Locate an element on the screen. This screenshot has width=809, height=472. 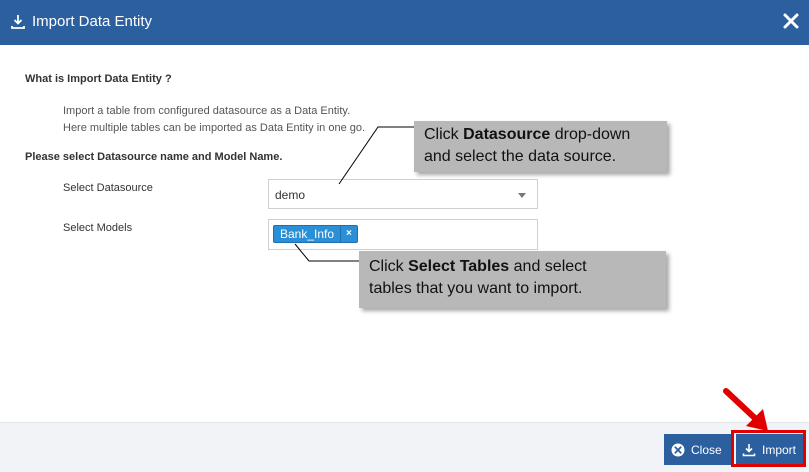
datasource-value: demo is located at coordinates (290, 195).